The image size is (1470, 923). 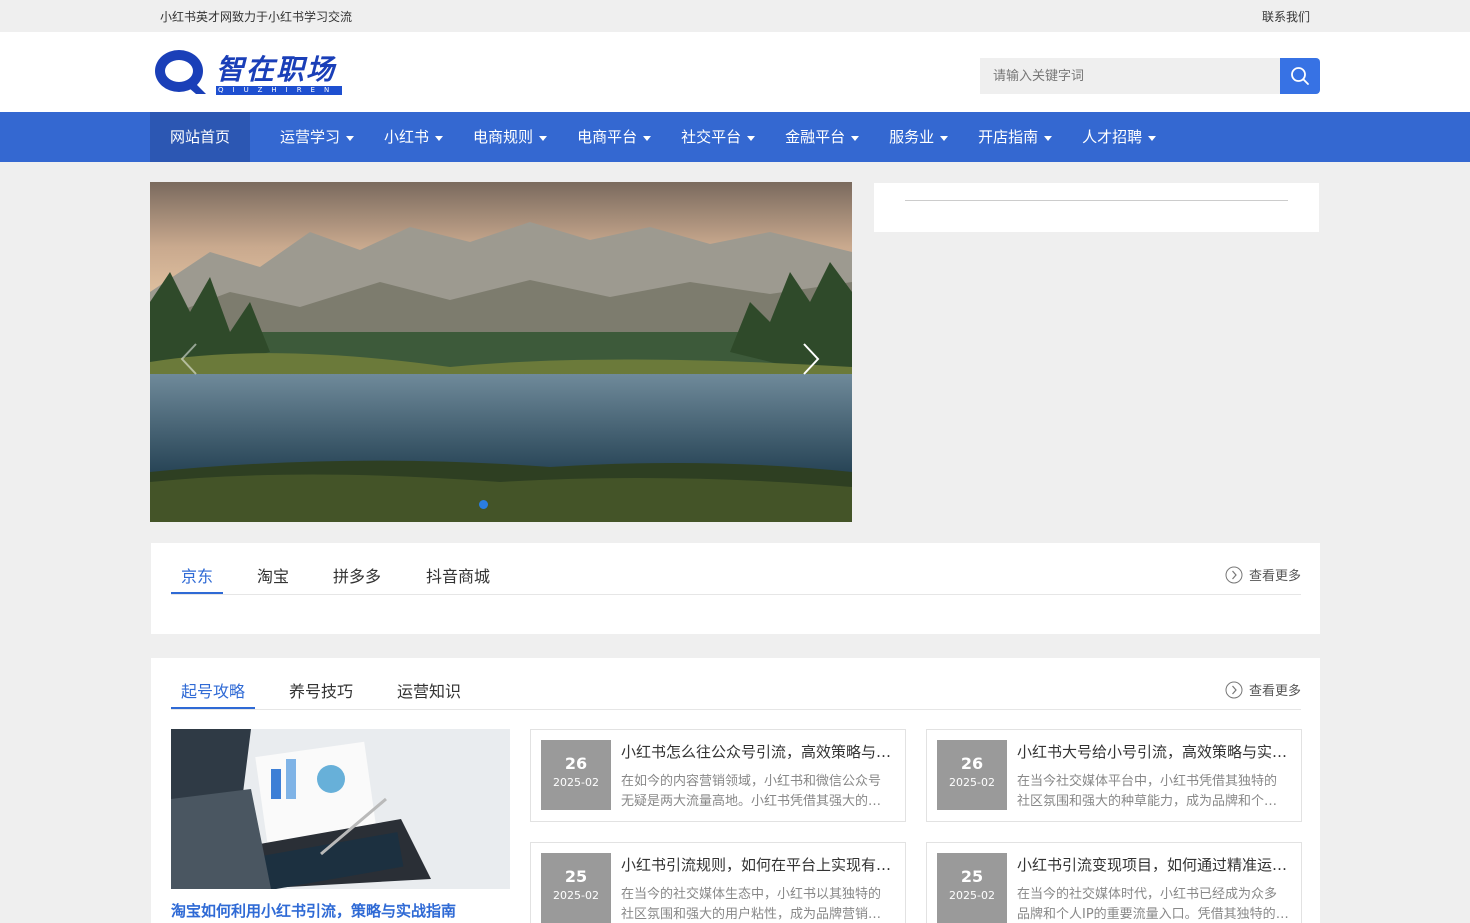 What do you see at coordinates (711, 137) in the screenshot?
I see `nav-item-label: 社交平台` at bounding box center [711, 137].